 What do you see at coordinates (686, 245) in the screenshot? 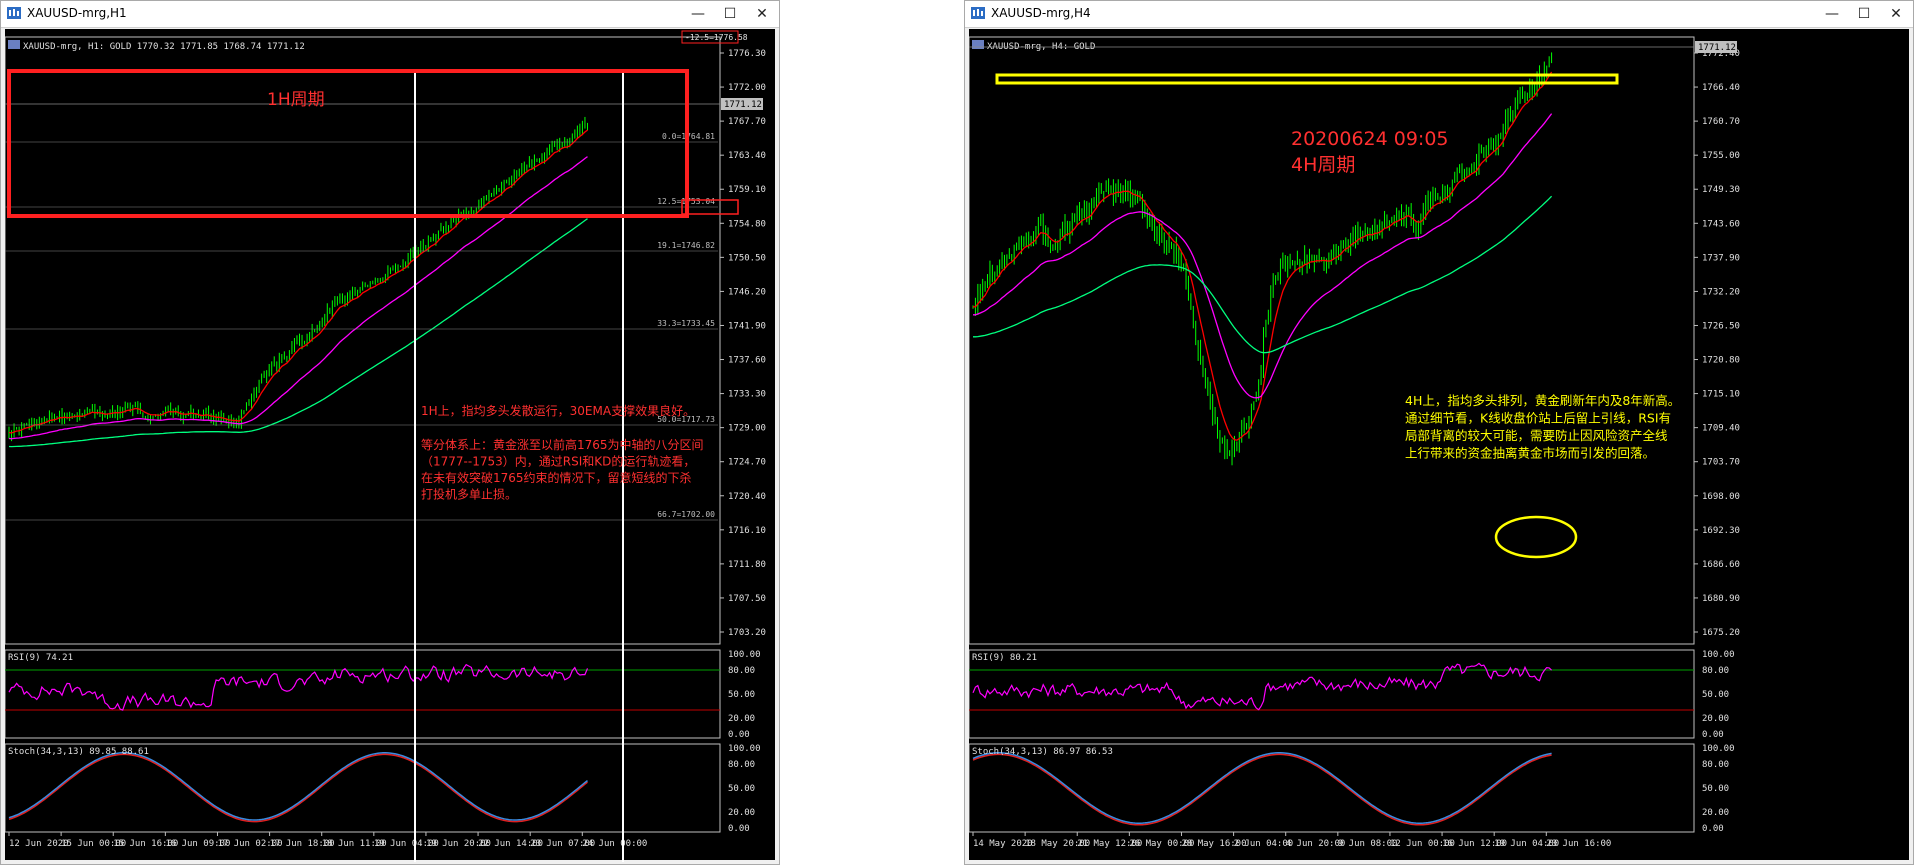
I see `fib-level-label: 19.1=1746.82` at bounding box center [686, 245].